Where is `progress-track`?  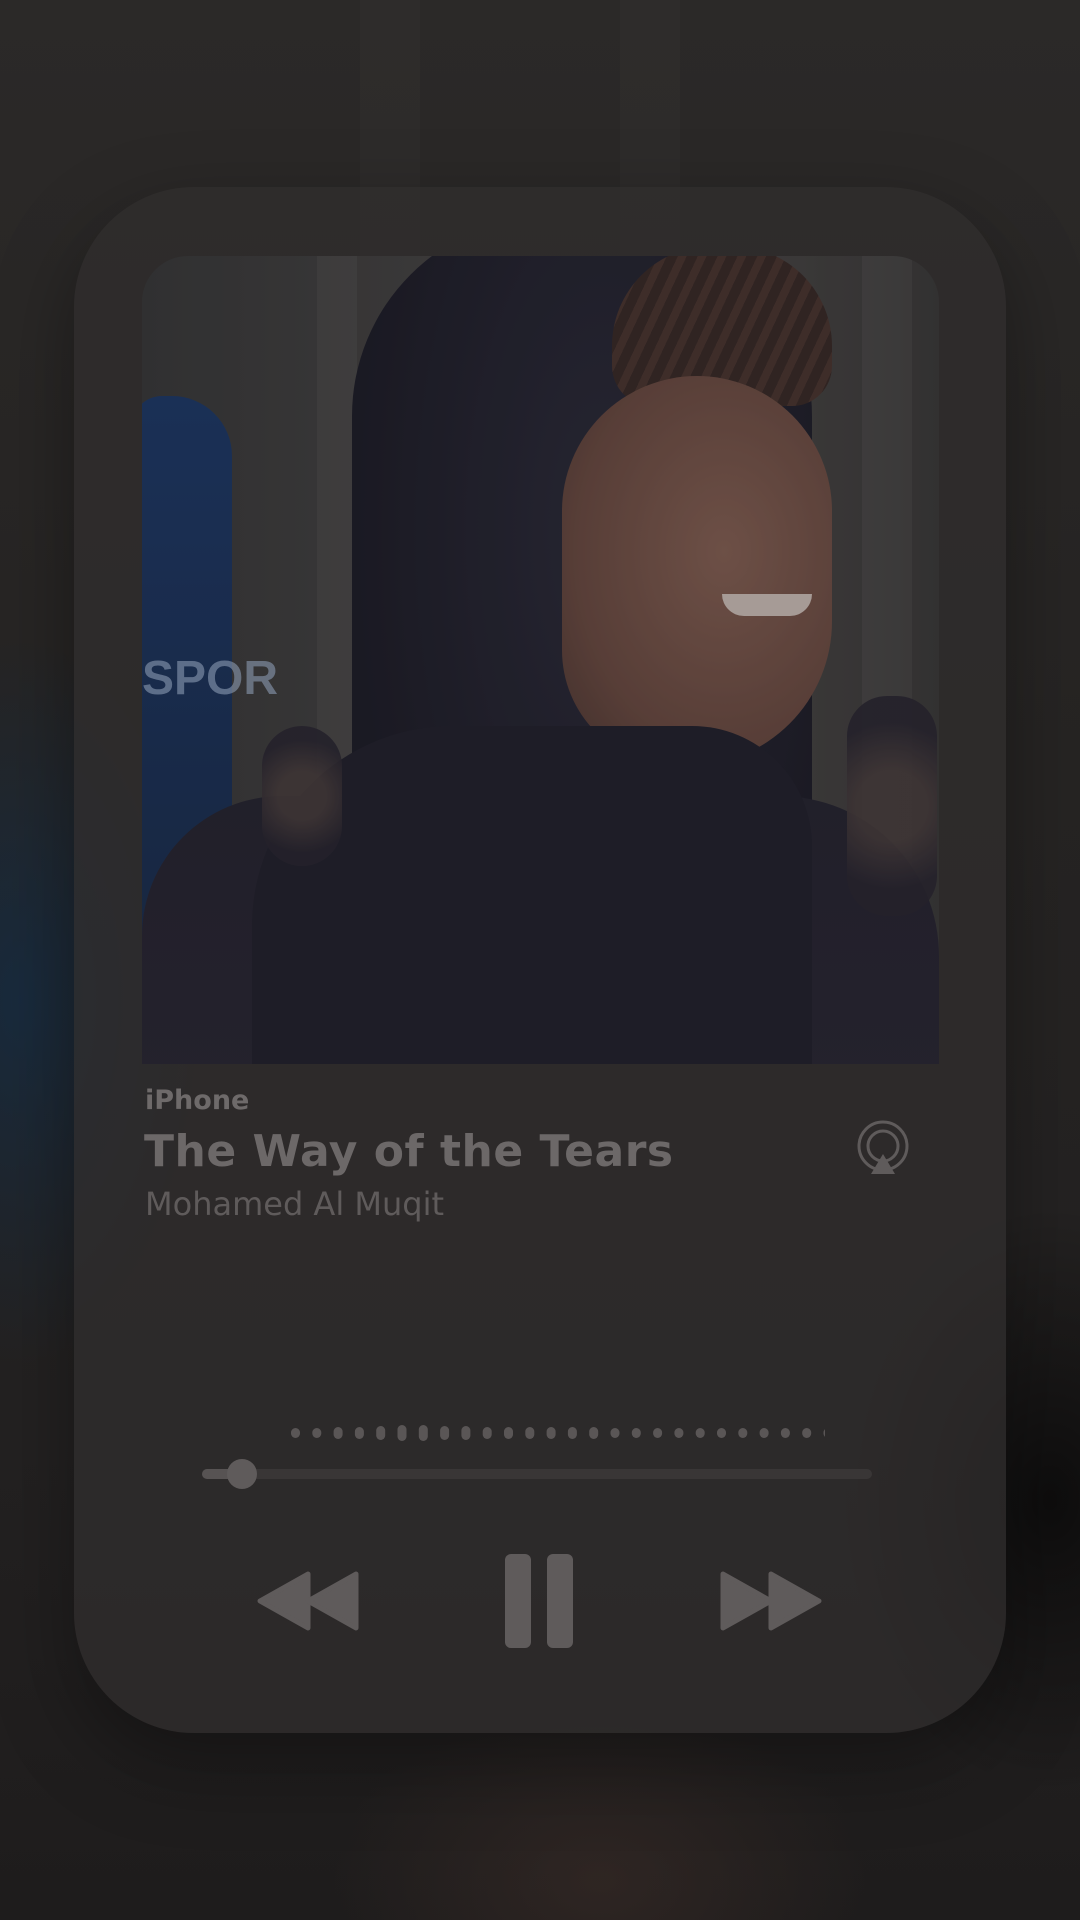
progress-track is located at coordinates (537, 1474).